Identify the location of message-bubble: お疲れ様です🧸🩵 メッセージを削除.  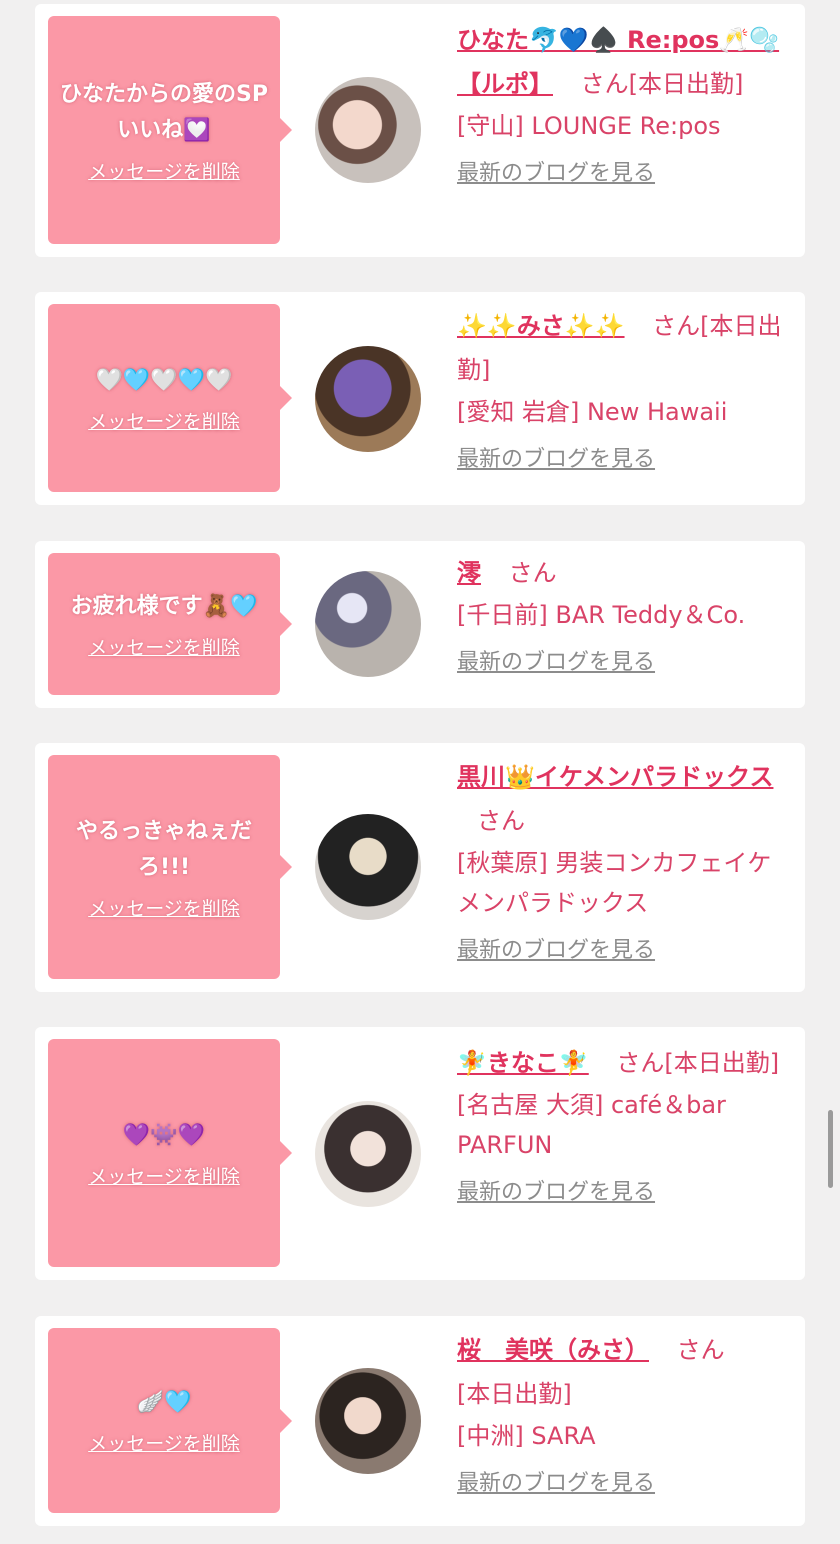
(170, 624).